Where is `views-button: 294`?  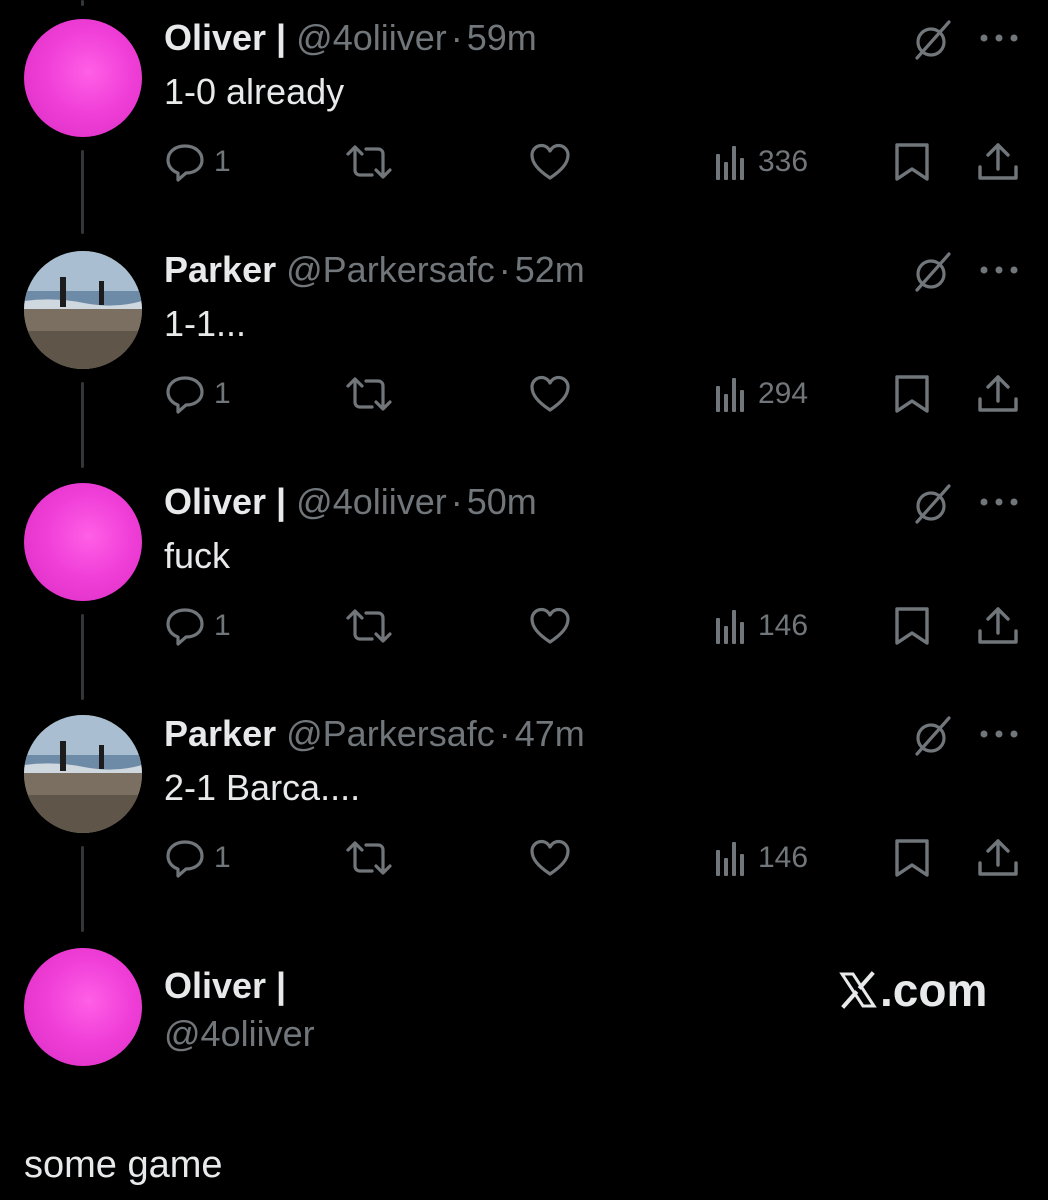 views-button: 294 is located at coordinates (761, 394).